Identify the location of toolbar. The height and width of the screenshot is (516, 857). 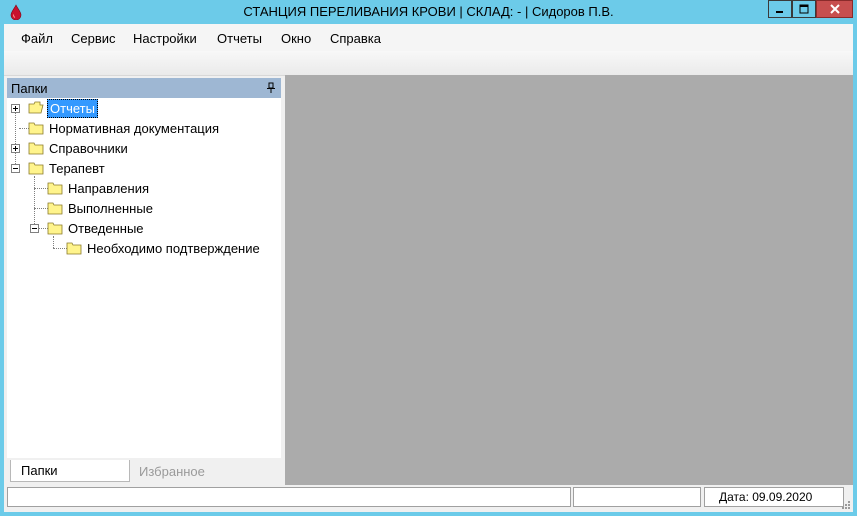
(428, 63).